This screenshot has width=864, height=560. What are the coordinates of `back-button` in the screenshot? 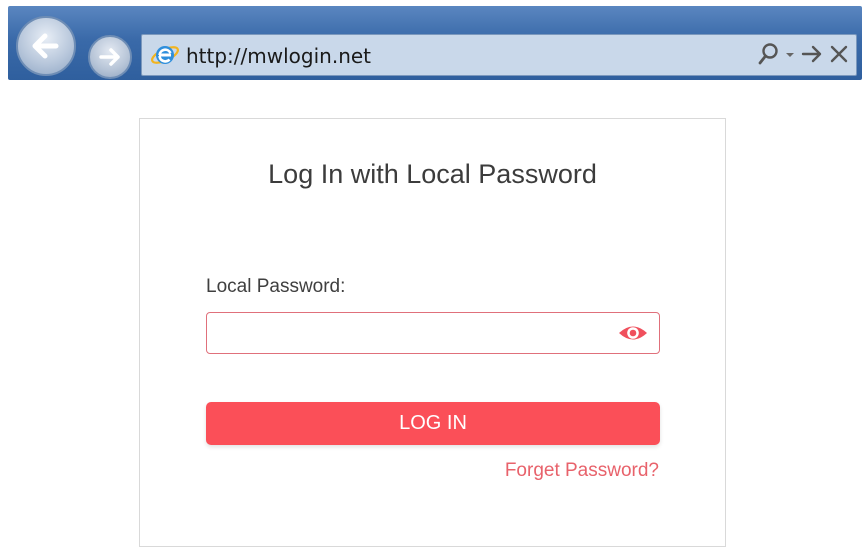 It's located at (46, 46).